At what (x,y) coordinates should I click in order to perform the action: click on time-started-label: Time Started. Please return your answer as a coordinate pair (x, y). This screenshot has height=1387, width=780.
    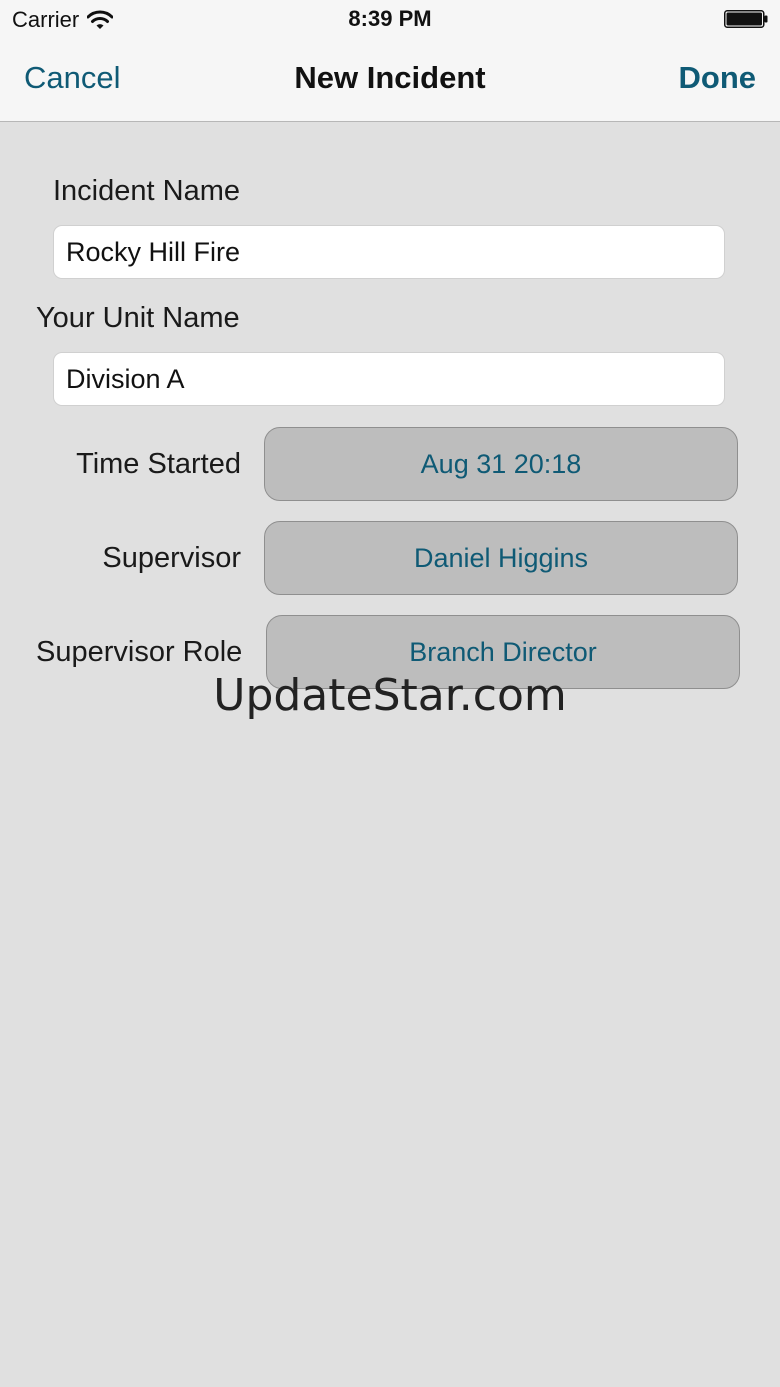
    Looking at the image, I should click on (158, 464).